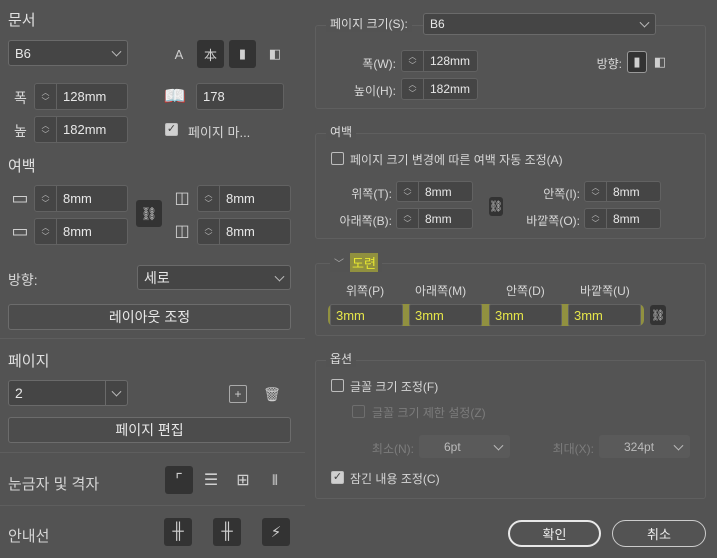 This screenshot has height=558, width=717. I want to click on top-label: 위쪽(T):, so click(371, 194).